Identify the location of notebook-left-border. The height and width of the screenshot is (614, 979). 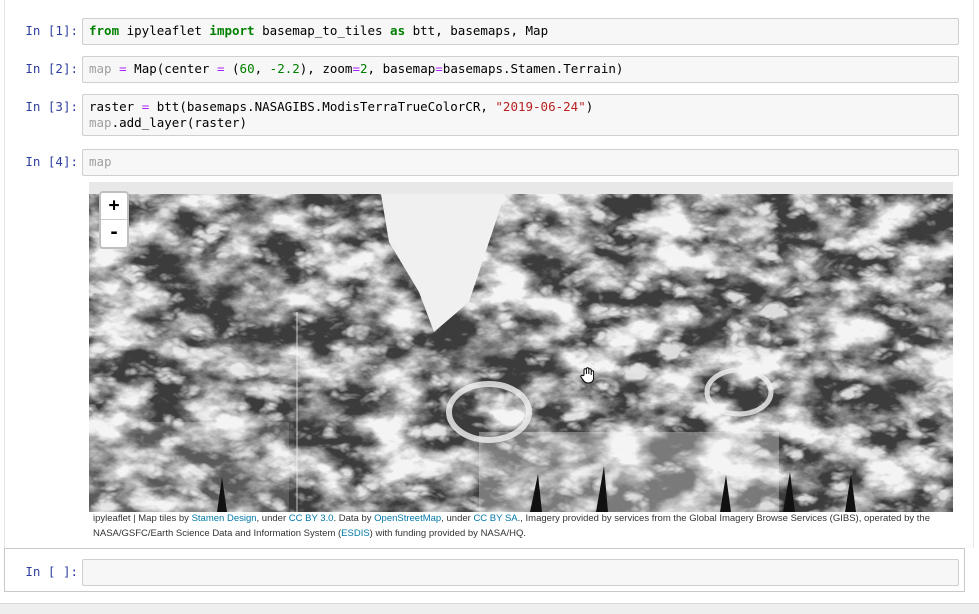
(4, 274).